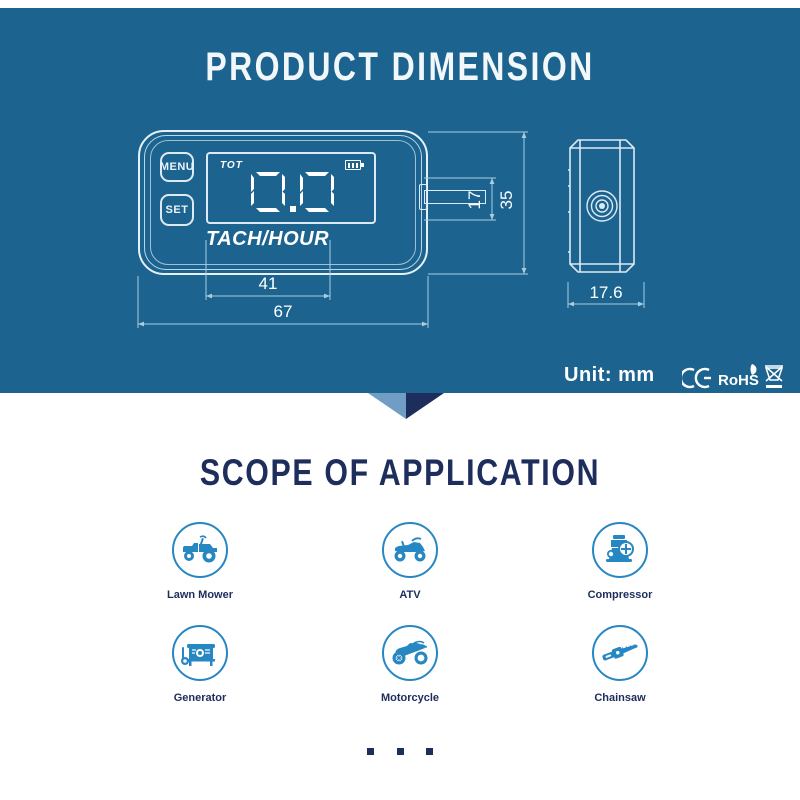  Describe the element at coordinates (406, 406) in the screenshot. I see `section-divider-chevron` at that location.